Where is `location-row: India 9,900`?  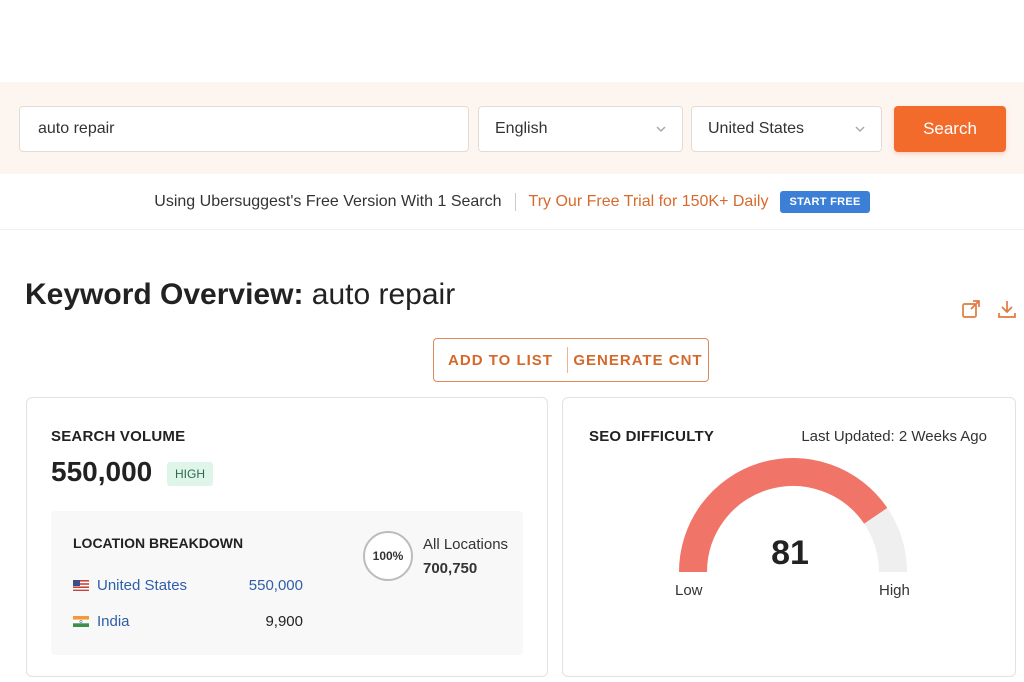 location-row: India 9,900 is located at coordinates (188, 621).